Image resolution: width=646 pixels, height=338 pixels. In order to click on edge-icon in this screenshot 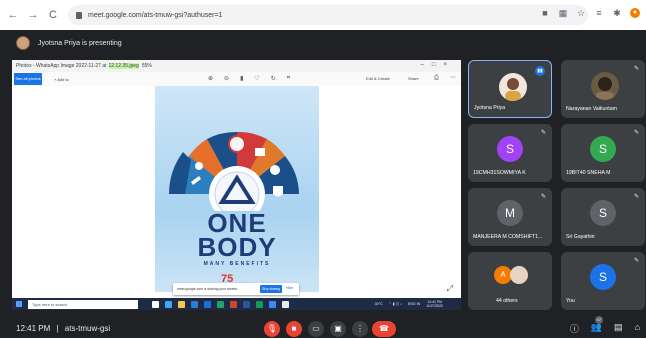, I will do `click(168, 304)`.